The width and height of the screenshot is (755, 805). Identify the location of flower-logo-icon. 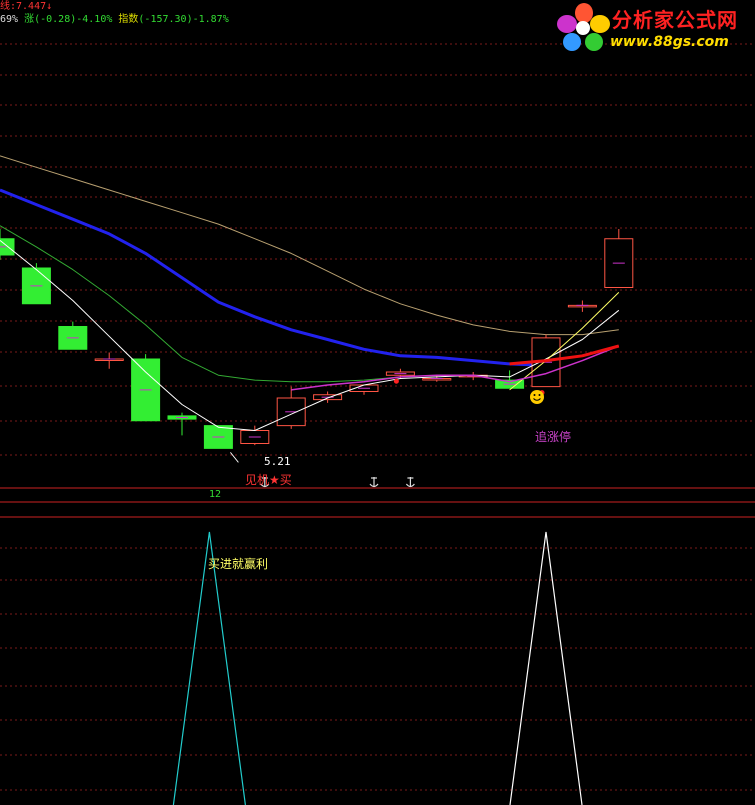
(583, 27).